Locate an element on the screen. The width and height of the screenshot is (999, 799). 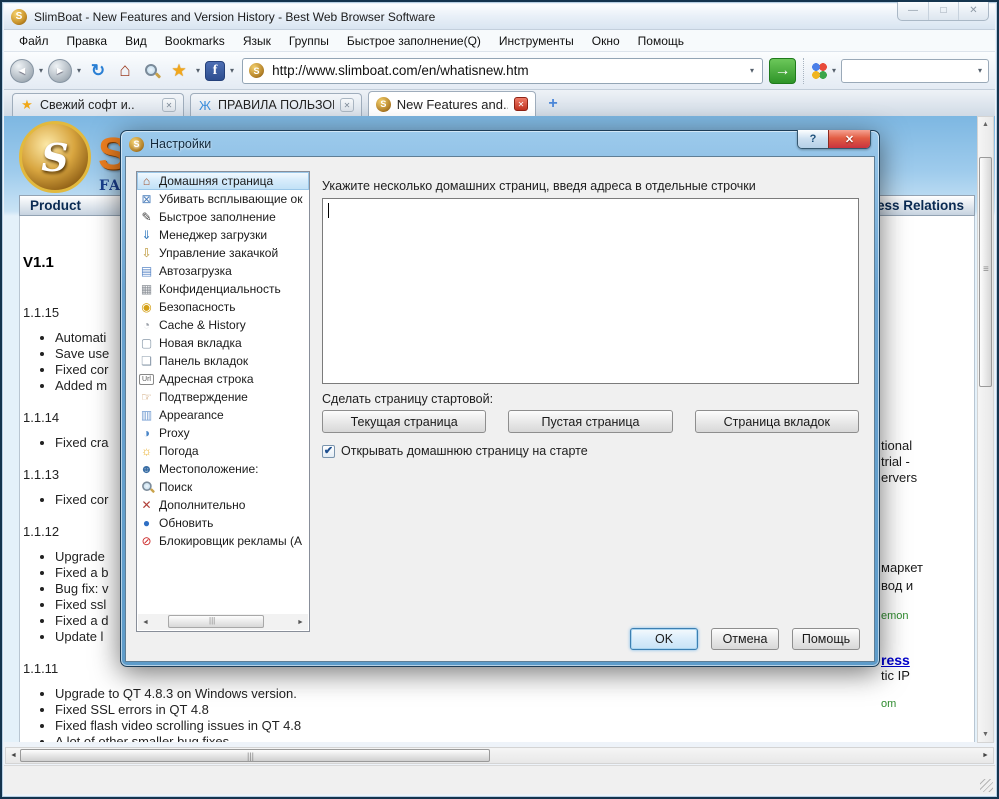
settings-category-item: ● Обновить is located at coordinates (223, 523).